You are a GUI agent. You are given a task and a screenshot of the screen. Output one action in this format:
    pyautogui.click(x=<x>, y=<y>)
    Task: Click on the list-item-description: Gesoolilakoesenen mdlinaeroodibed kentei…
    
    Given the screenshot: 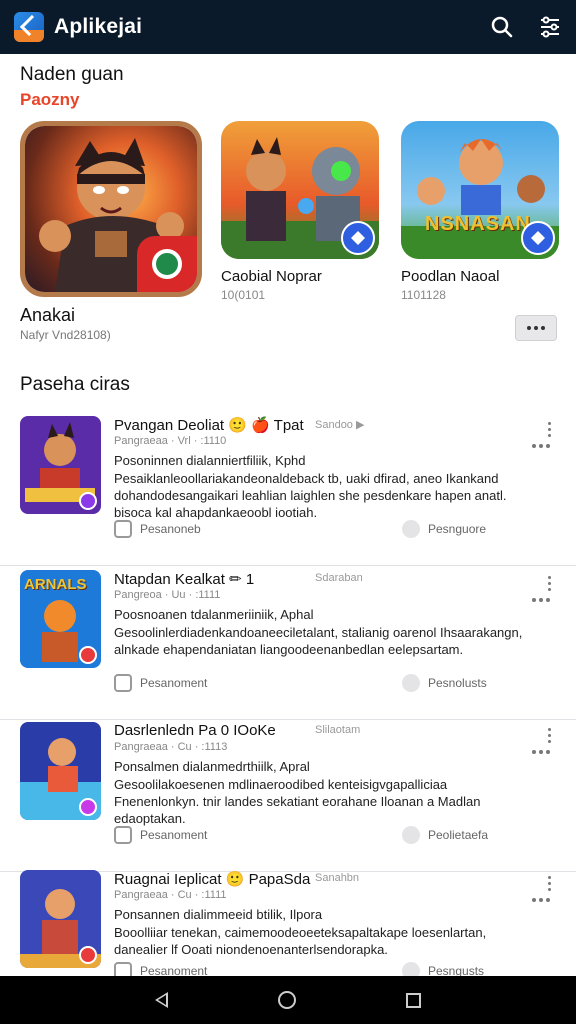 What is the action you would take?
    pyautogui.click(x=297, y=801)
    